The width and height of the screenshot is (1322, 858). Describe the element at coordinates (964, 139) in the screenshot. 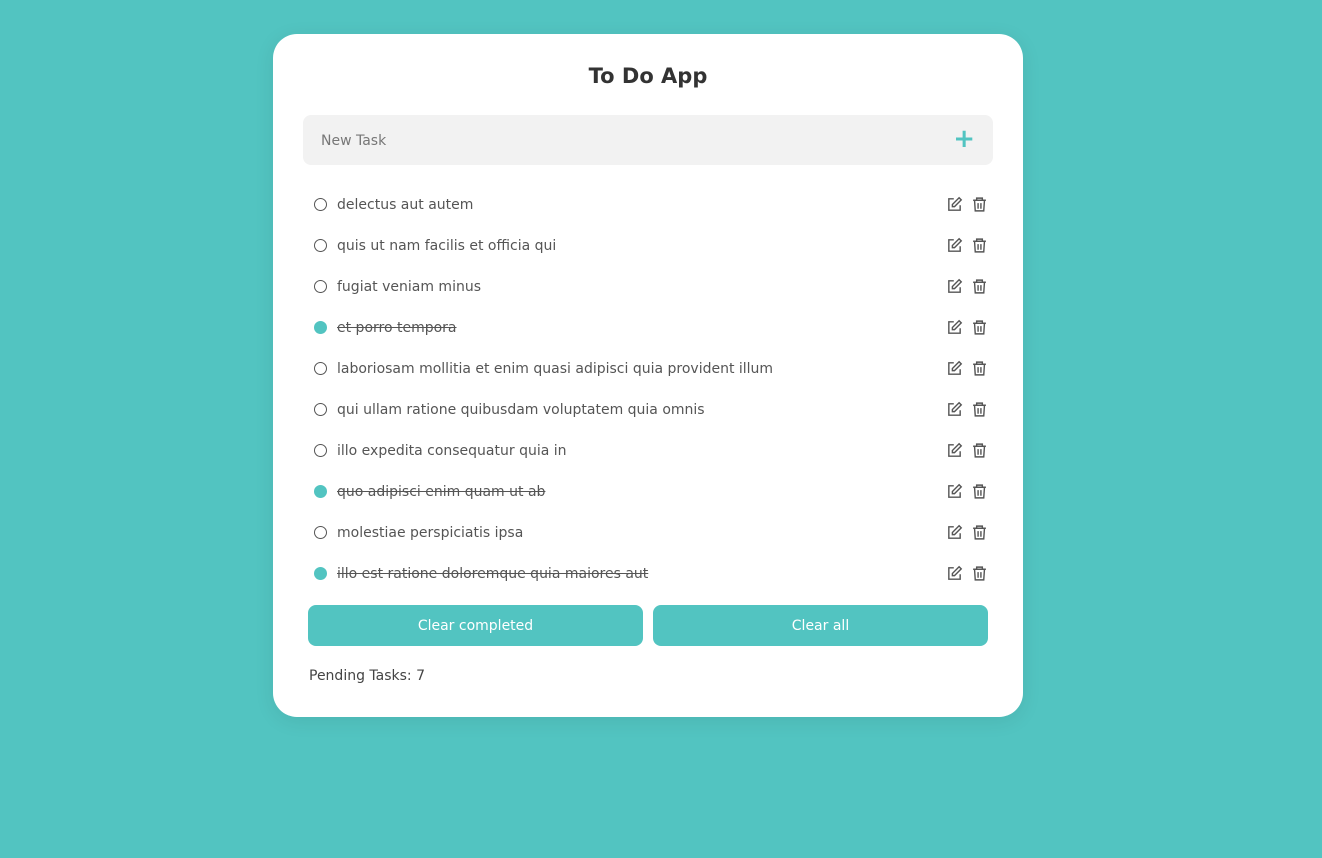

I see `plus-icon: +` at that location.